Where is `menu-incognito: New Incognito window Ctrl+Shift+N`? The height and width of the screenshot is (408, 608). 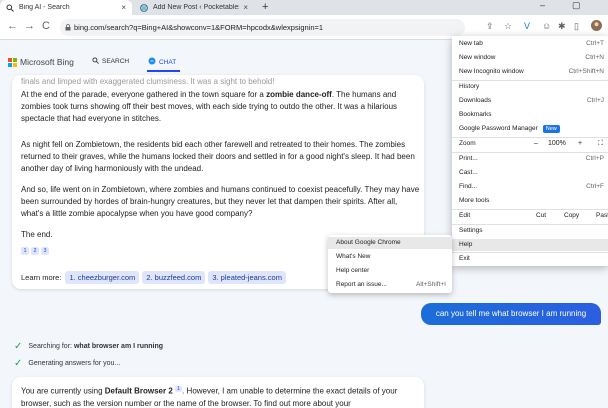 menu-incognito: New Incognito window Ctrl+Shift+N is located at coordinates (530, 72).